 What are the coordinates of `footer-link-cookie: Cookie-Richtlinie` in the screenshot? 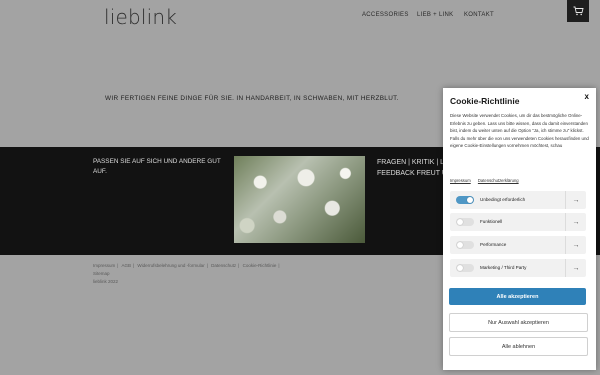 It's located at (260, 265).